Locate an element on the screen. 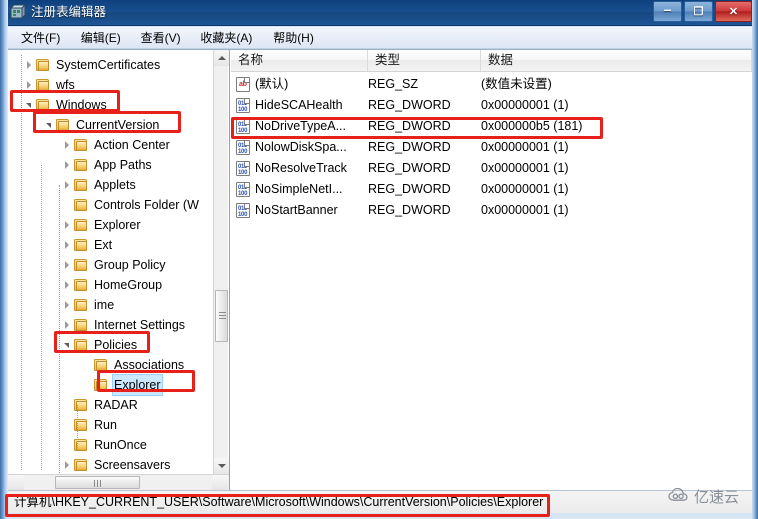 Image resolution: width=758 pixels, height=519 pixels. maximize-button: ❐ is located at coordinates (698, 11).